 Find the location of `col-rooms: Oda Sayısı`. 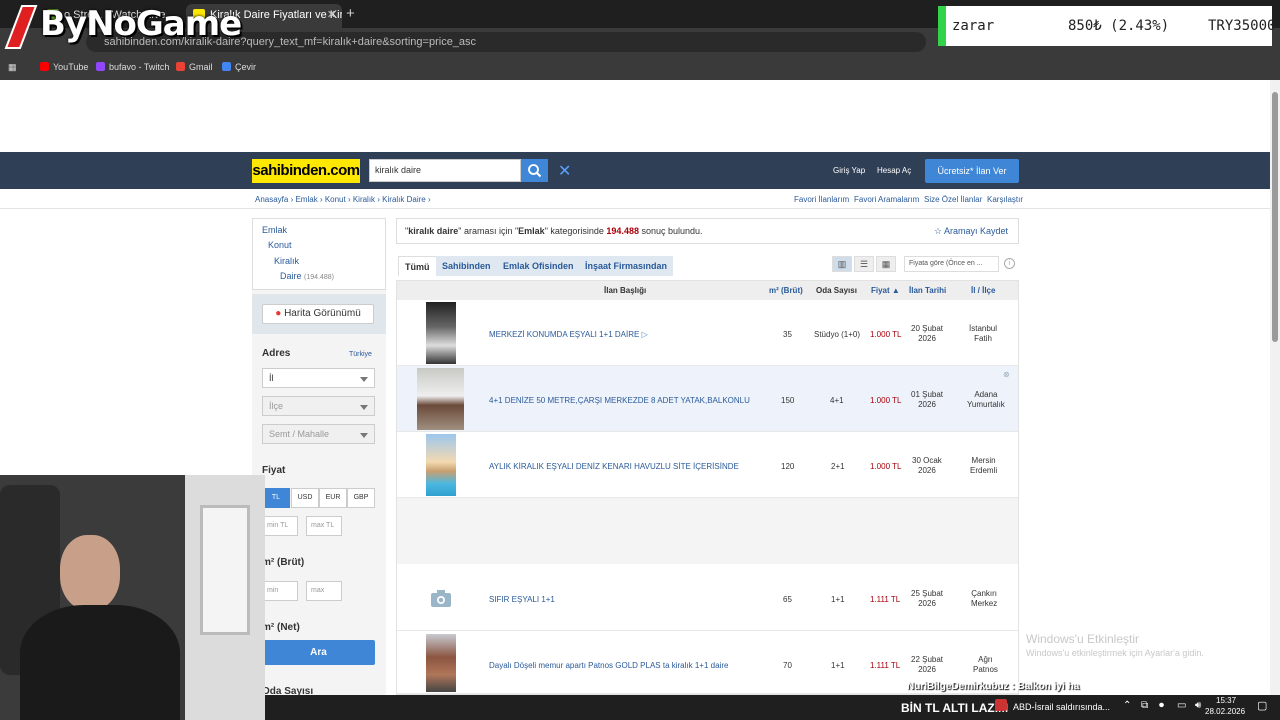

col-rooms: Oda Sayısı is located at coordinates (836, 290).